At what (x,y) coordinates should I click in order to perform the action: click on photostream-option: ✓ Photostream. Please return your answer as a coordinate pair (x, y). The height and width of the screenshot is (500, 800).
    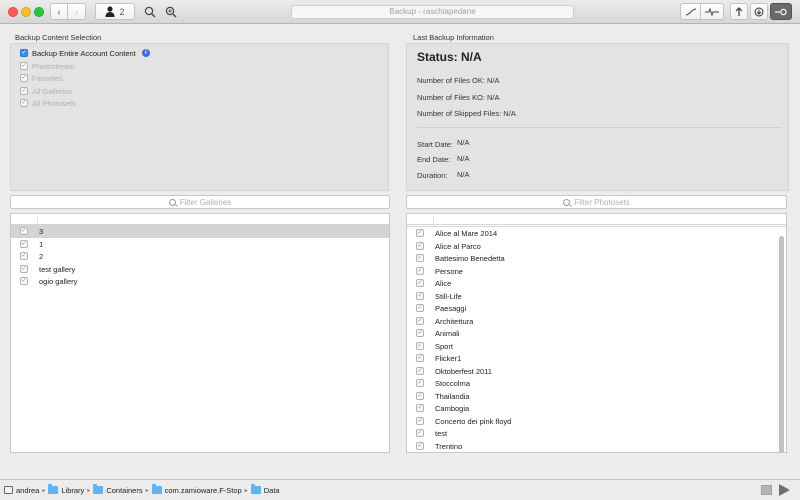
    Looking at the image, I should click on (47, 66).